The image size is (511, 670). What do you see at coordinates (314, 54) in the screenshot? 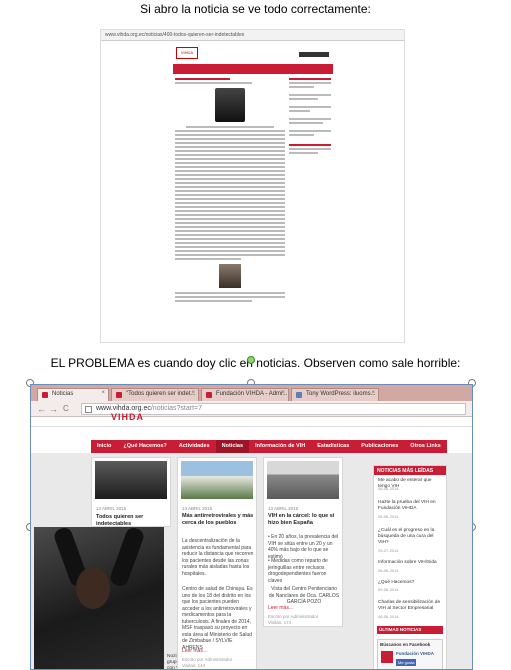
I see `shot1-search-bar` at bounding box center [314, 54].